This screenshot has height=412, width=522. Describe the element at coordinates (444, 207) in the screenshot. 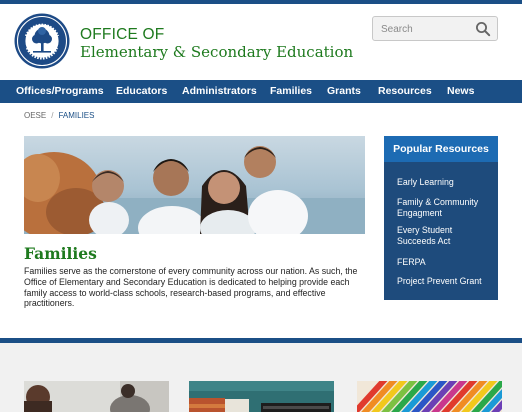

I see `popular-link-family-community-engagement: Family & Community Engagment` at that location.